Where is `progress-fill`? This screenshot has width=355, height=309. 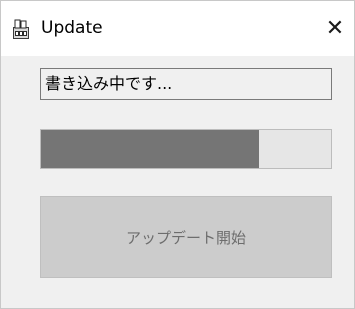 progress-fill is located at coordinates (150, 149).